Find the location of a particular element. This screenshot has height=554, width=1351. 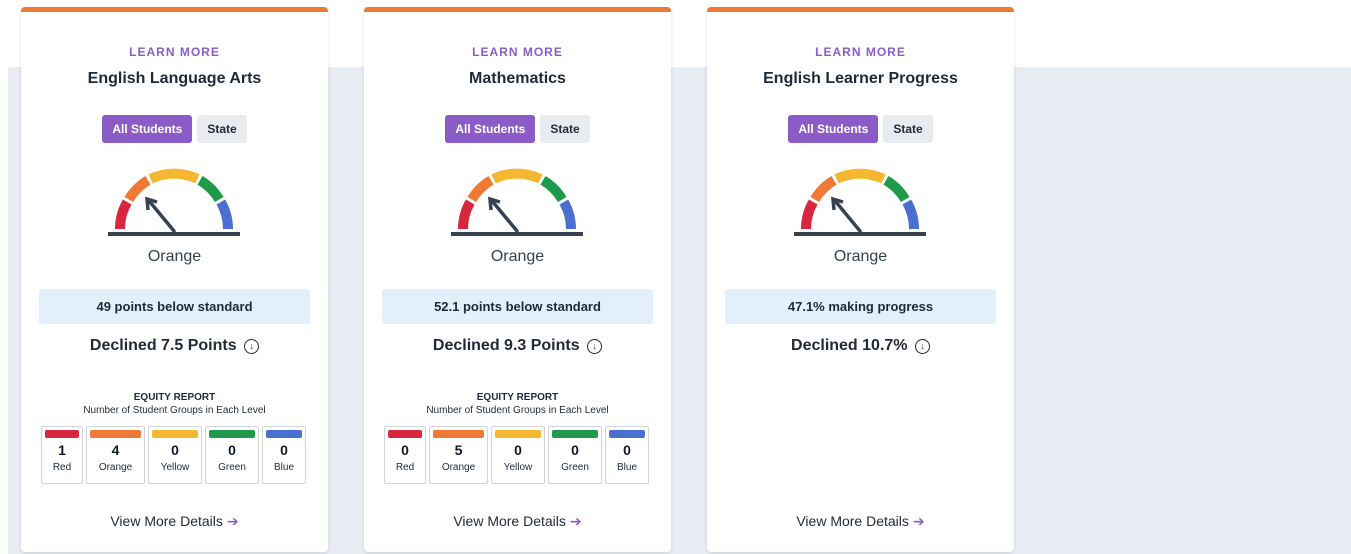

equity-level-red: 0 Red is located at coordinates (405, 455).